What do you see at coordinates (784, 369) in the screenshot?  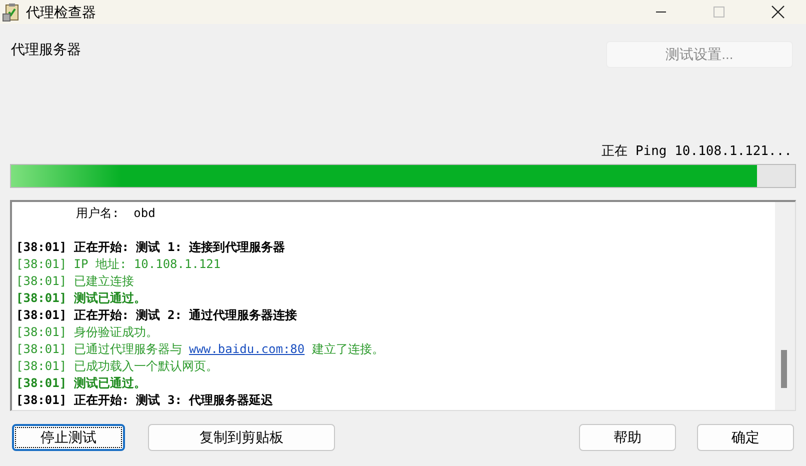 I see `scrollbar-thumb` at bounding box center [784, 369].